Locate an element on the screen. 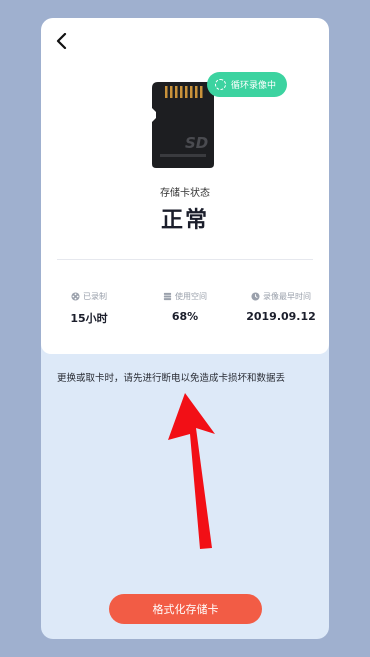 The height and width of the screenshot is (657, 370). stats-row: 已录制 15小时 使用空间 68% 录像最早时间 2019.09.12 is located at coordinates (185, 310).